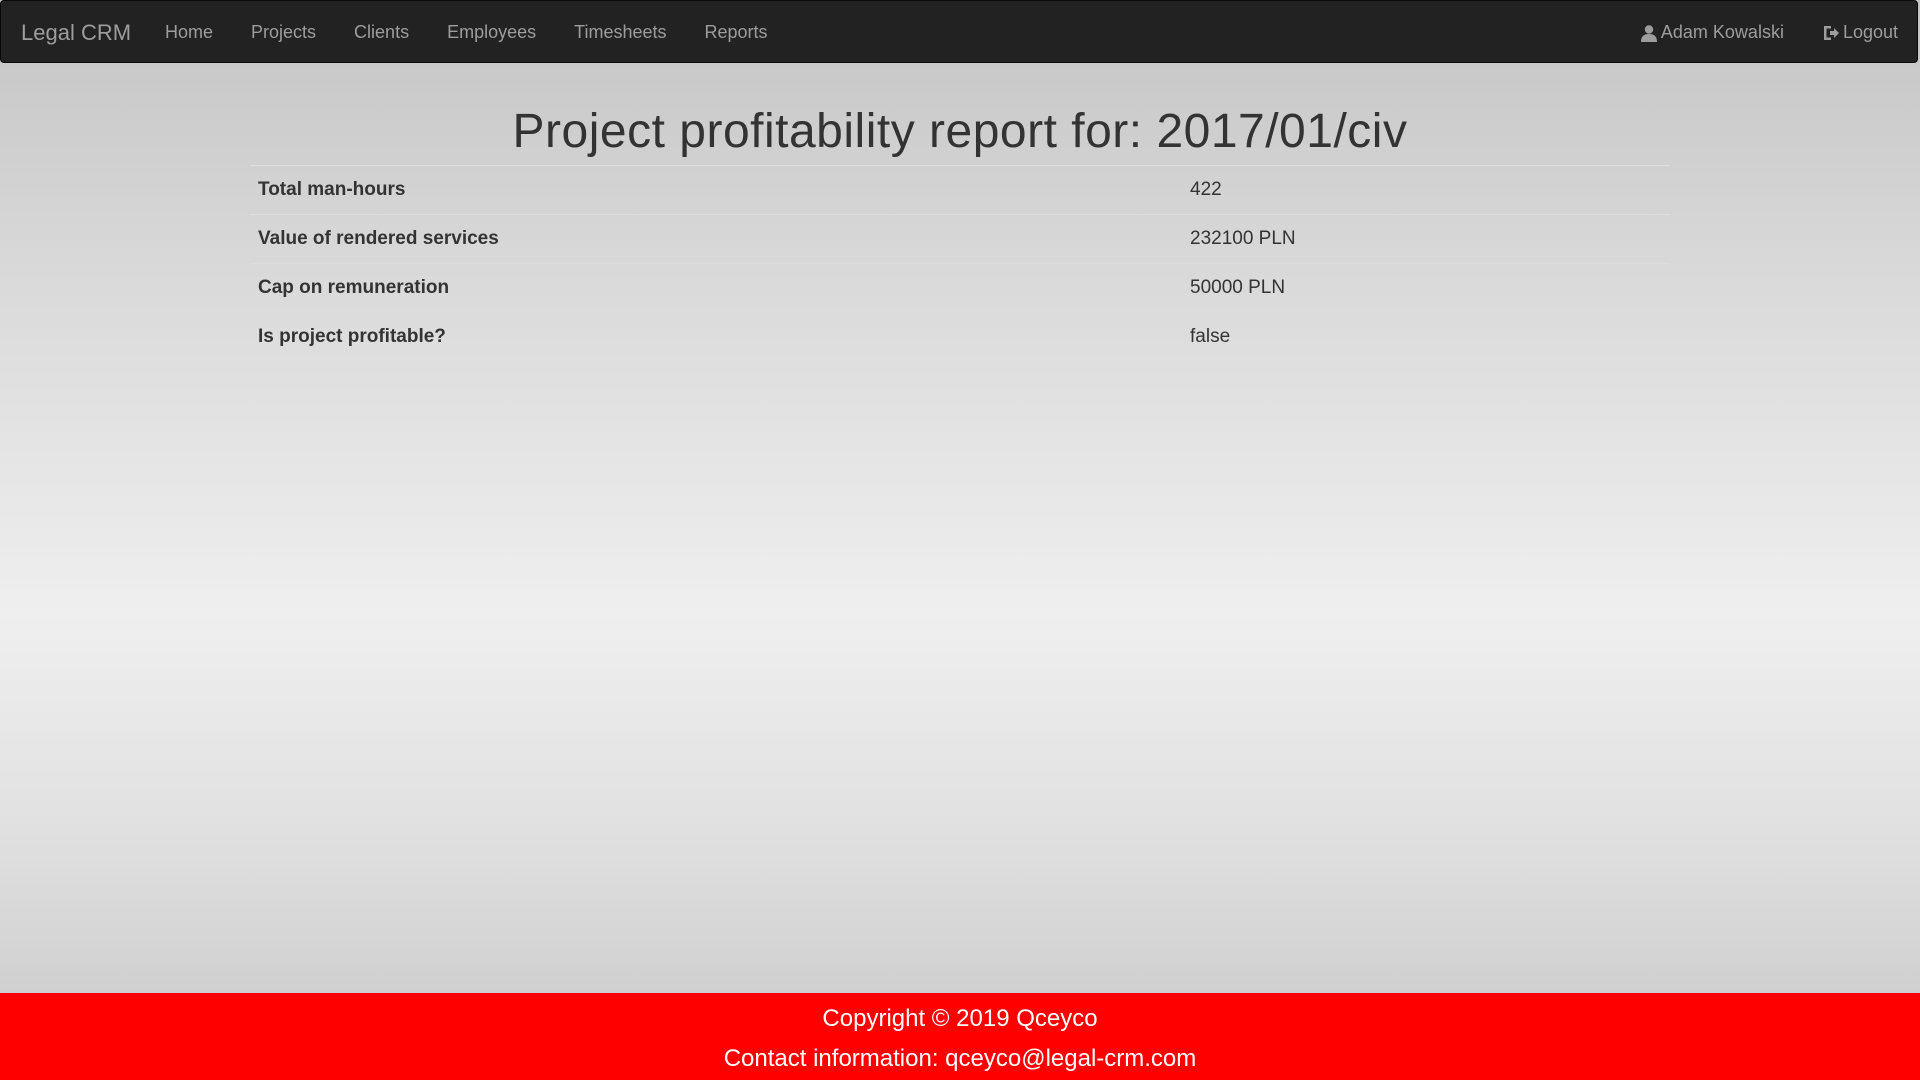 This screenshot has height=1080, width=1920. I want to click on nav-user-menu: Adam Kowalski Logout, so click(1769, 32).